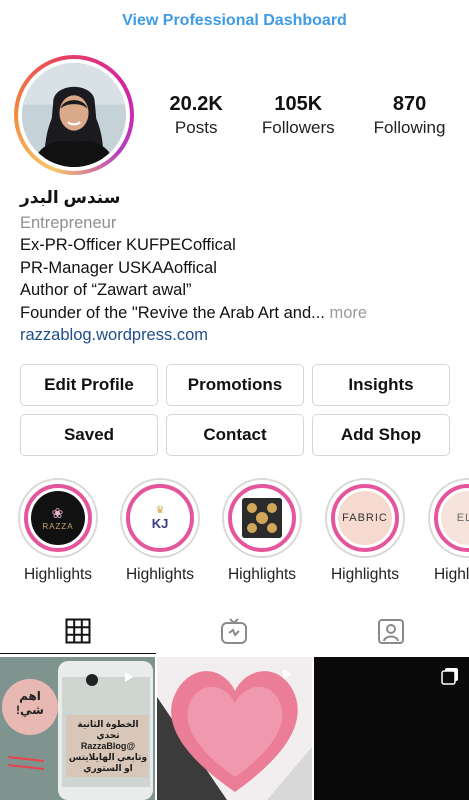 The height and width of the screenshot is (800, 469). I want to click on highlight-cover: ❀ RAZZA, so click(58, 518).